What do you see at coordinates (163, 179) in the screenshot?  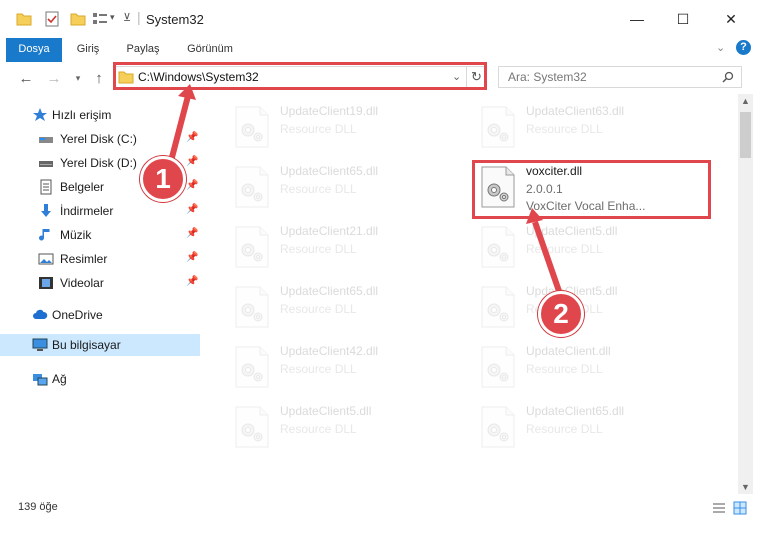 I see `step-1-badge: 1` at bounding box center [163, 179].